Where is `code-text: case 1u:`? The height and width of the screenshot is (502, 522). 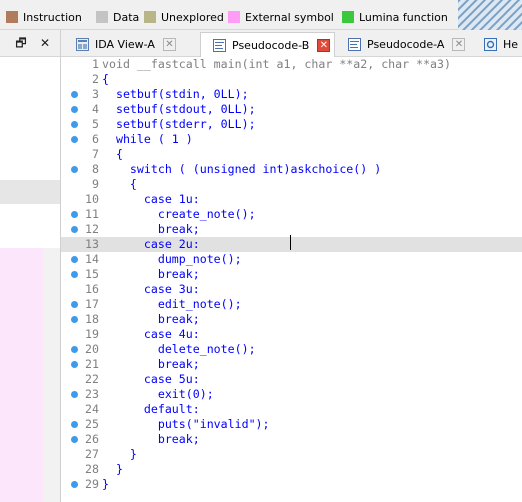 code-text: case 1u: is located at coordinates (151, 199).